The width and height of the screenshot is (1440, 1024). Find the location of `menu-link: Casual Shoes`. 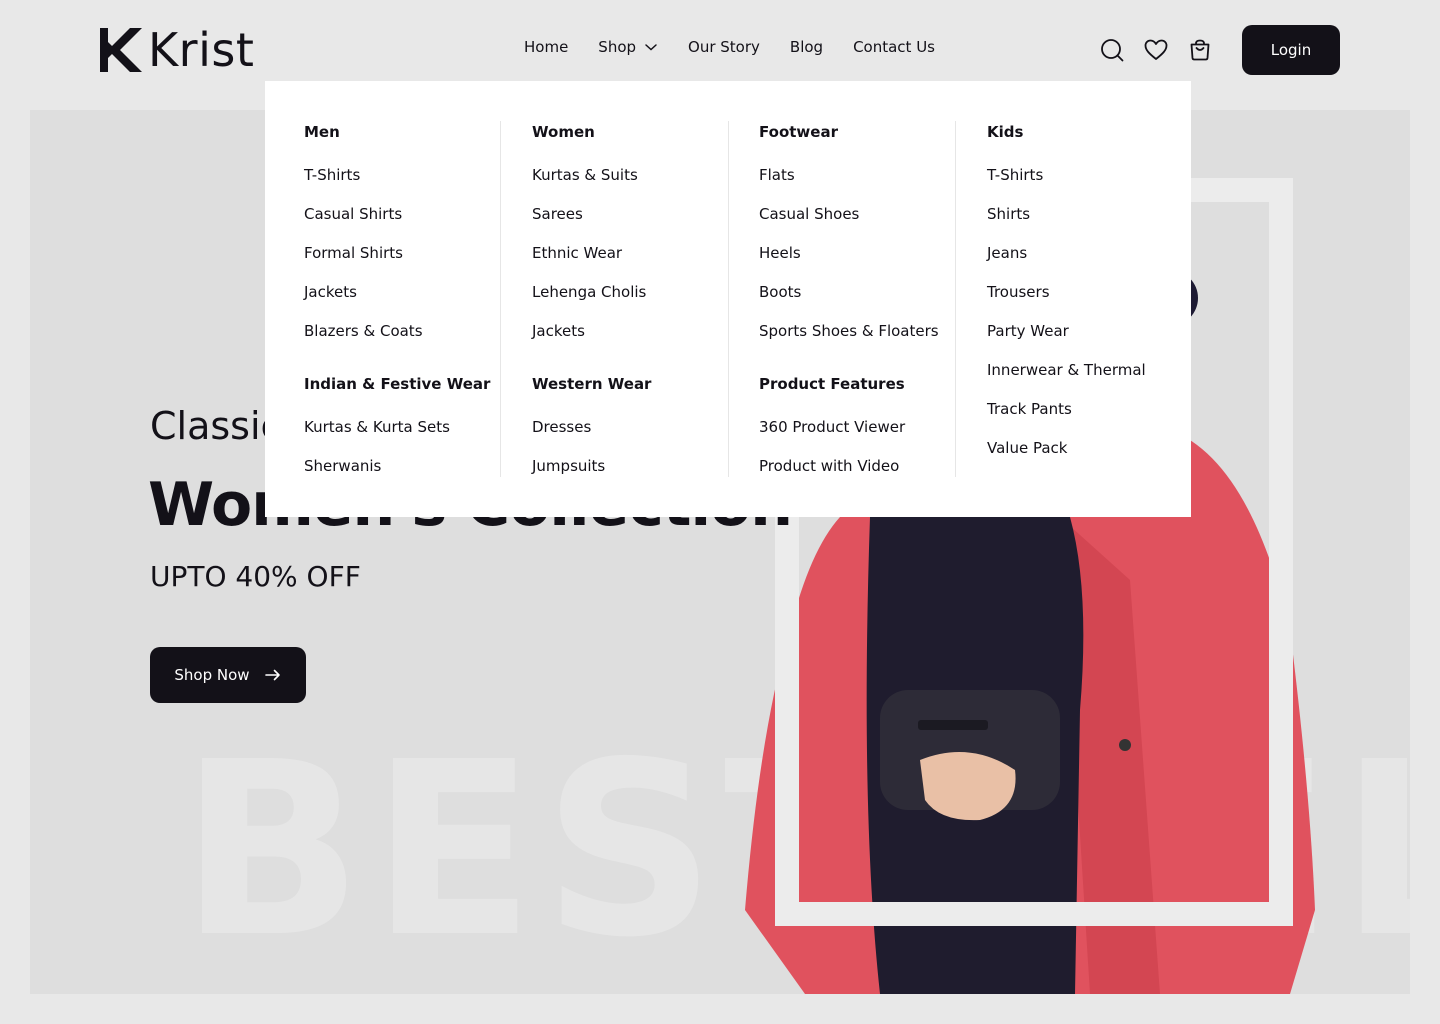

menu-link: Casual Shoes is located at coordinates (849, 222).